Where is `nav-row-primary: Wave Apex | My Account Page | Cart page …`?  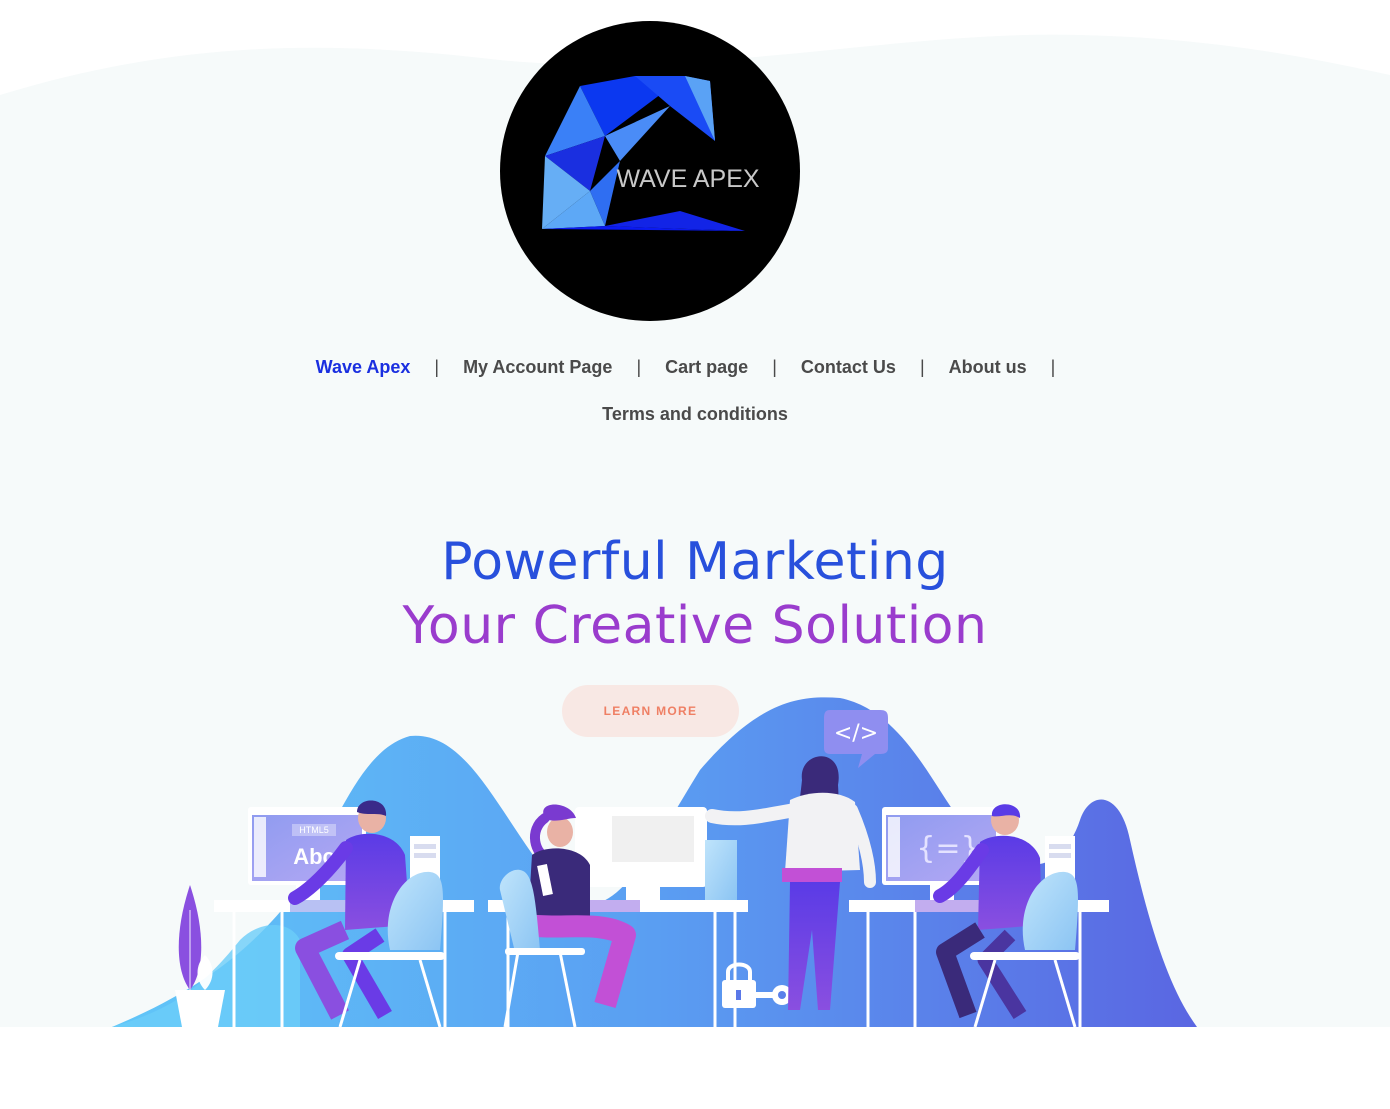 nav-row-primary: Wave Apex | My Account Page | Cart page … is located at coordinates (695, 367).